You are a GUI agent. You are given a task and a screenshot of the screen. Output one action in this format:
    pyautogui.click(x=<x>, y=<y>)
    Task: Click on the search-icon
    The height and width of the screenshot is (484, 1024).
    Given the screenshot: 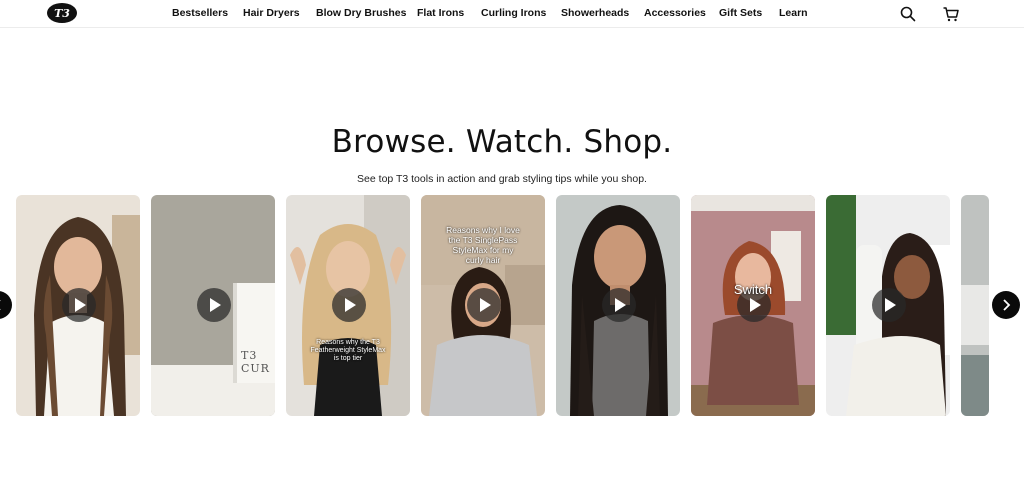 What is the action you would take?
    pyautogui.click(x=908, y=14)
    